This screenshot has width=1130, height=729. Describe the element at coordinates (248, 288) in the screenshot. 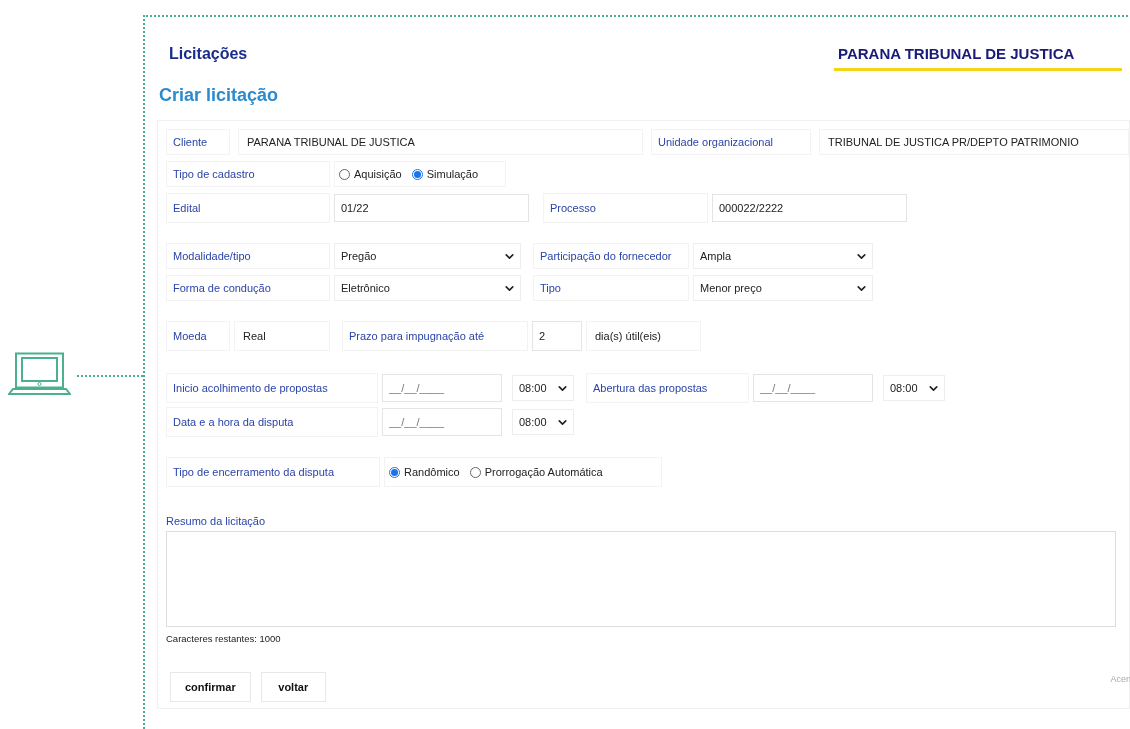

I see `field-label: Forma de condução` at that location.